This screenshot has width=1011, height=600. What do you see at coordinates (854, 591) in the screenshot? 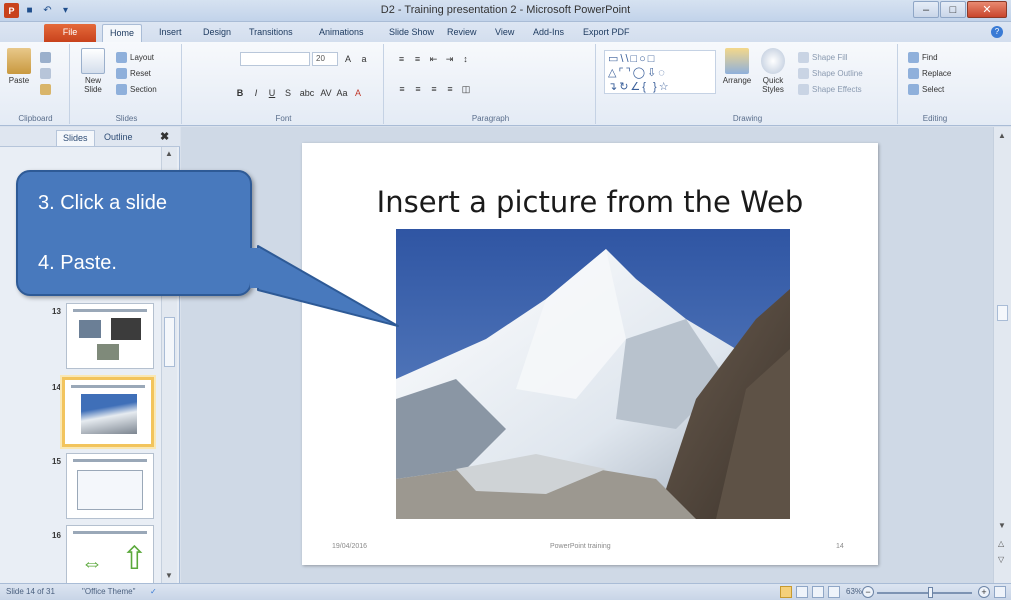
I see `zoom-level: 63%` at bounding box center [854, 591].